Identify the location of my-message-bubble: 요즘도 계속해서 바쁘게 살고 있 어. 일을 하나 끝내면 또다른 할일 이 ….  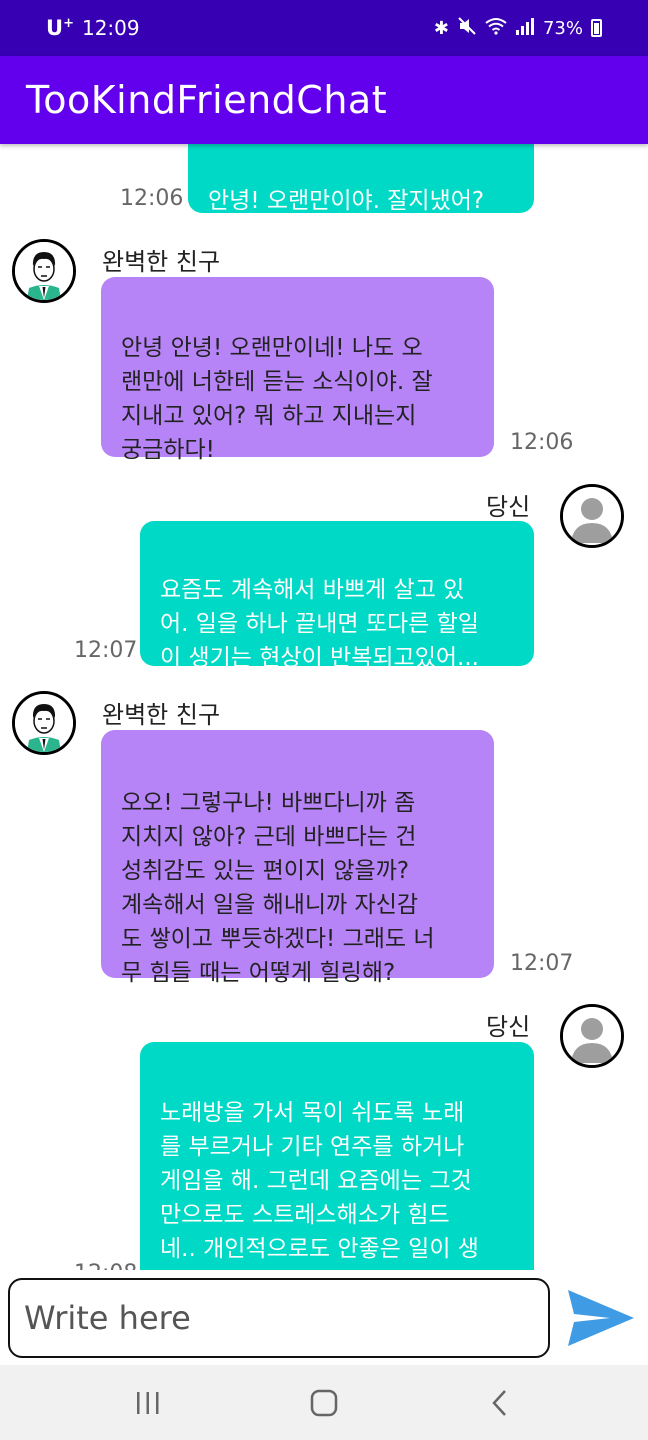
(337, 596).